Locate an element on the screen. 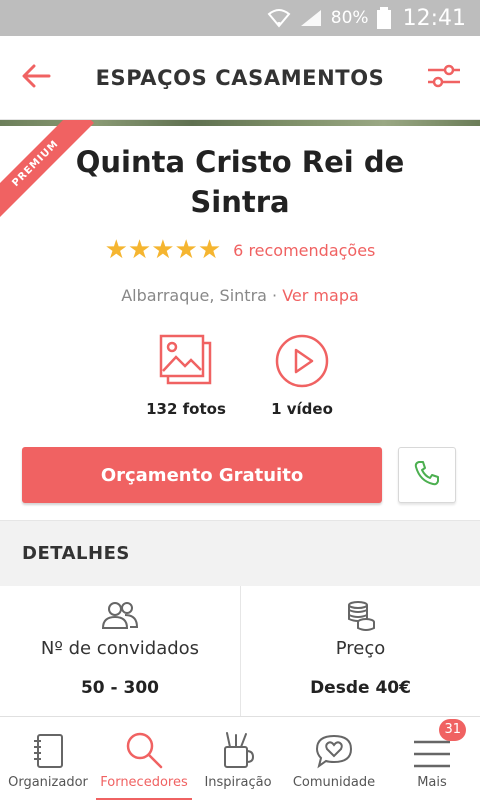 The image size is (480, 800). details-title: DETALHES is located at coordinates (76, 553).